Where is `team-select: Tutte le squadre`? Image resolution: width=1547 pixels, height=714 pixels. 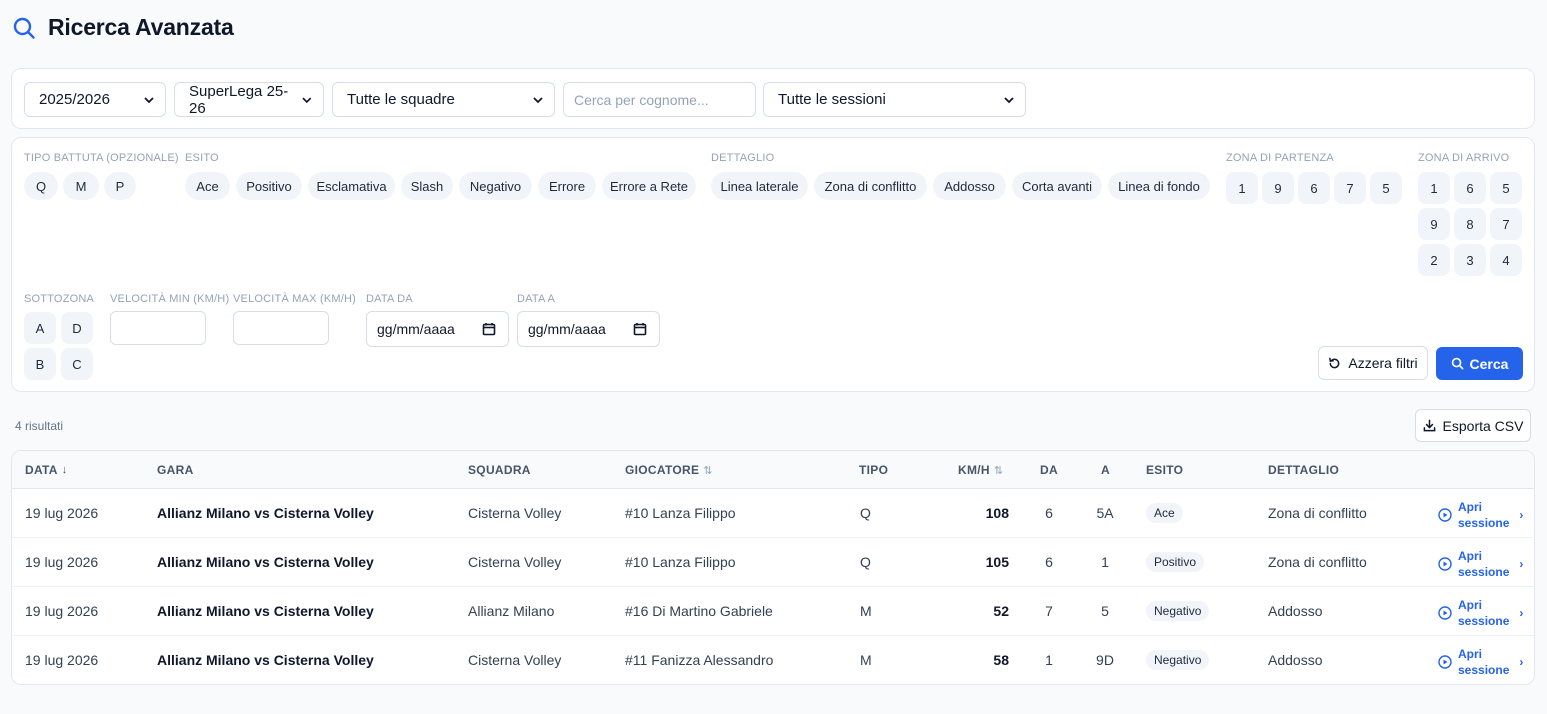 team-select: Tutte le squadre is located at coordinates (443, 99).